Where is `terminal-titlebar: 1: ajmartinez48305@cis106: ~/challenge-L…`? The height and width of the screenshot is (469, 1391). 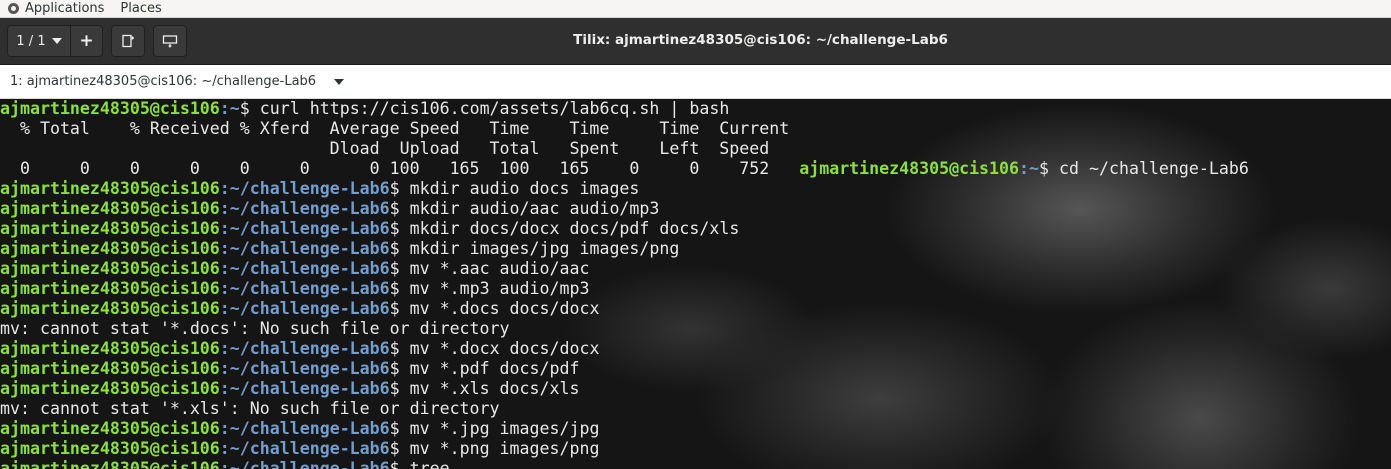
terminal-titlebar: 1: ajmartinez48305@cis106: ~/challenge-L… is located at coordinates (695, 82).